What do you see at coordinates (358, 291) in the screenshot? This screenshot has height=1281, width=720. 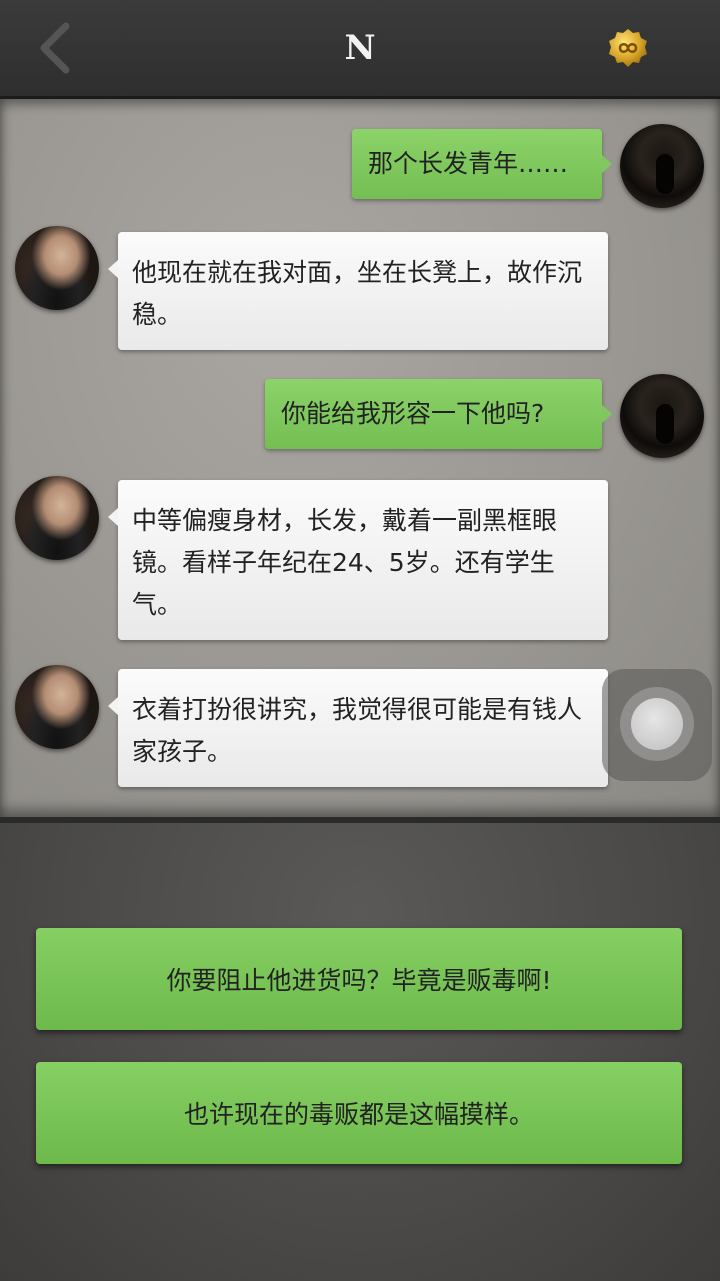 I see `message-bubble-received: 他现在就在我对面，坐在长凳上，故作沉稳。` at bounding box center [358, 291].